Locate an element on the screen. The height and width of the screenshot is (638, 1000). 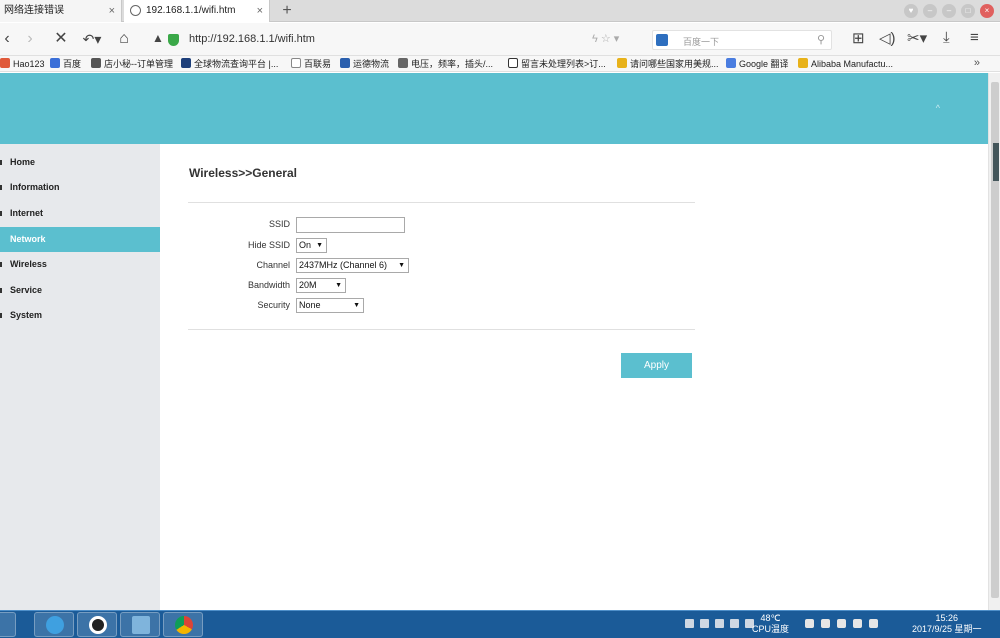
bookmark-dianxiaomi: 店小秘--订单管理 is located at coordinates (132, 64).